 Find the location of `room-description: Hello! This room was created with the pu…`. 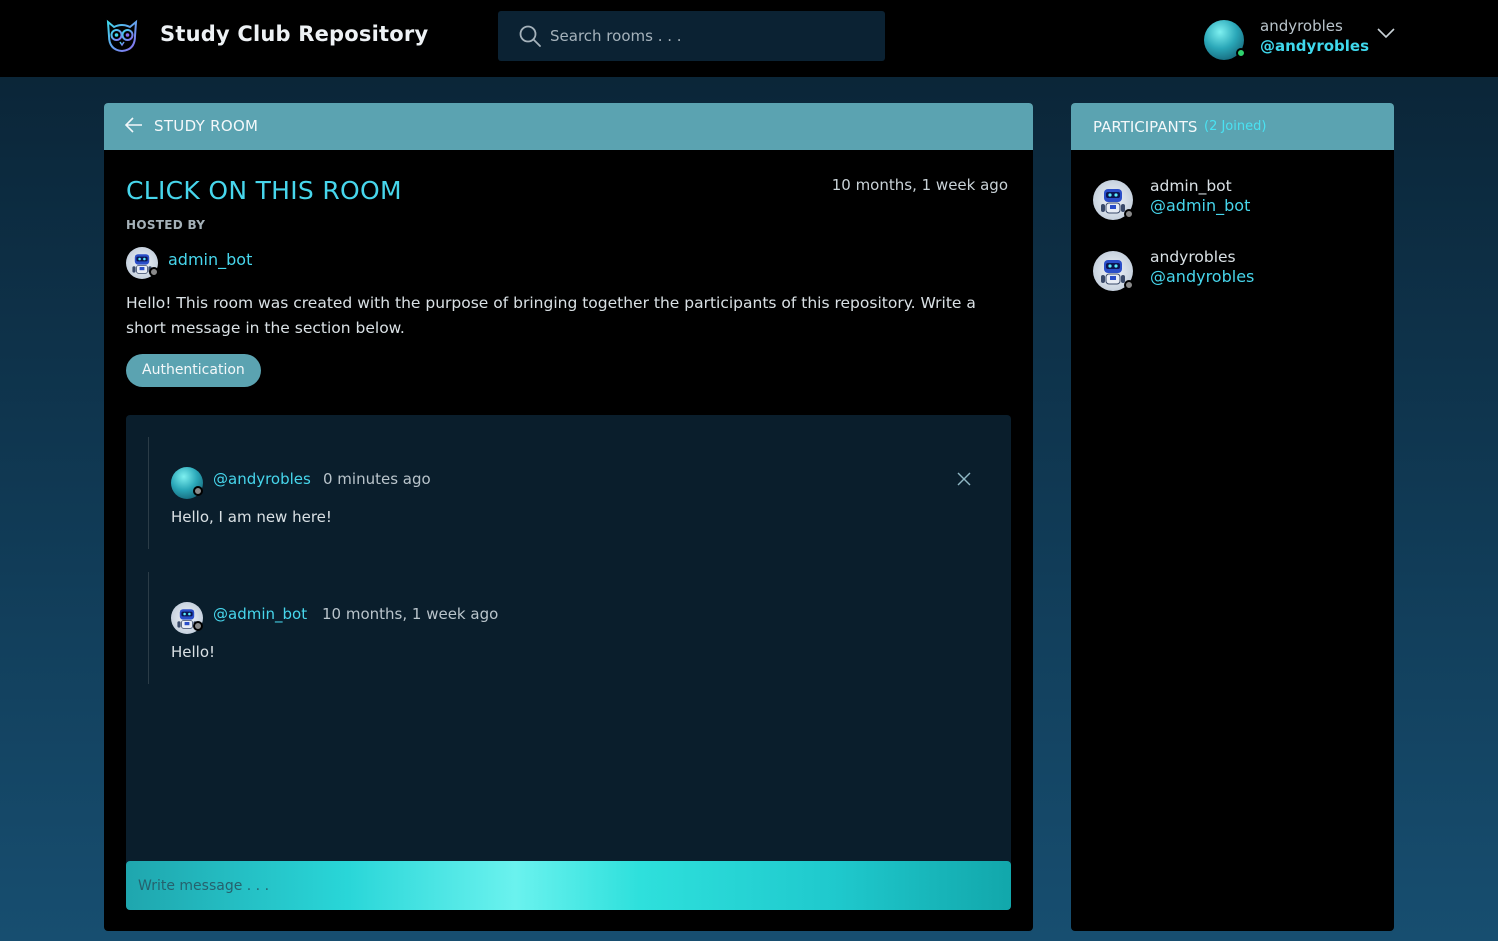

room-description: Hello! This room was created with the pu… is located at coordinates (551, 315).